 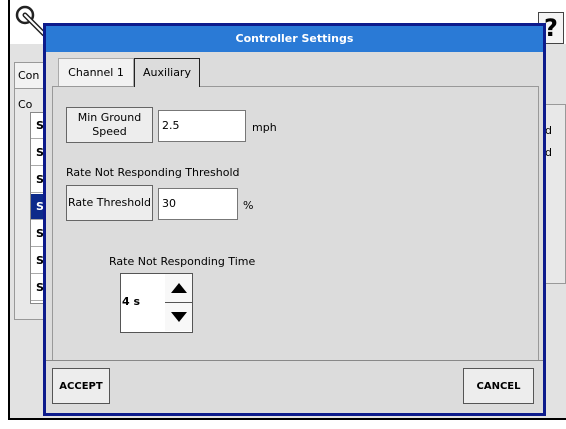 What do you see at coordinates (167, 72) in the screenshot?
I see `tab-auxiliary: Auxiliary` at bounding box center [167, 72].